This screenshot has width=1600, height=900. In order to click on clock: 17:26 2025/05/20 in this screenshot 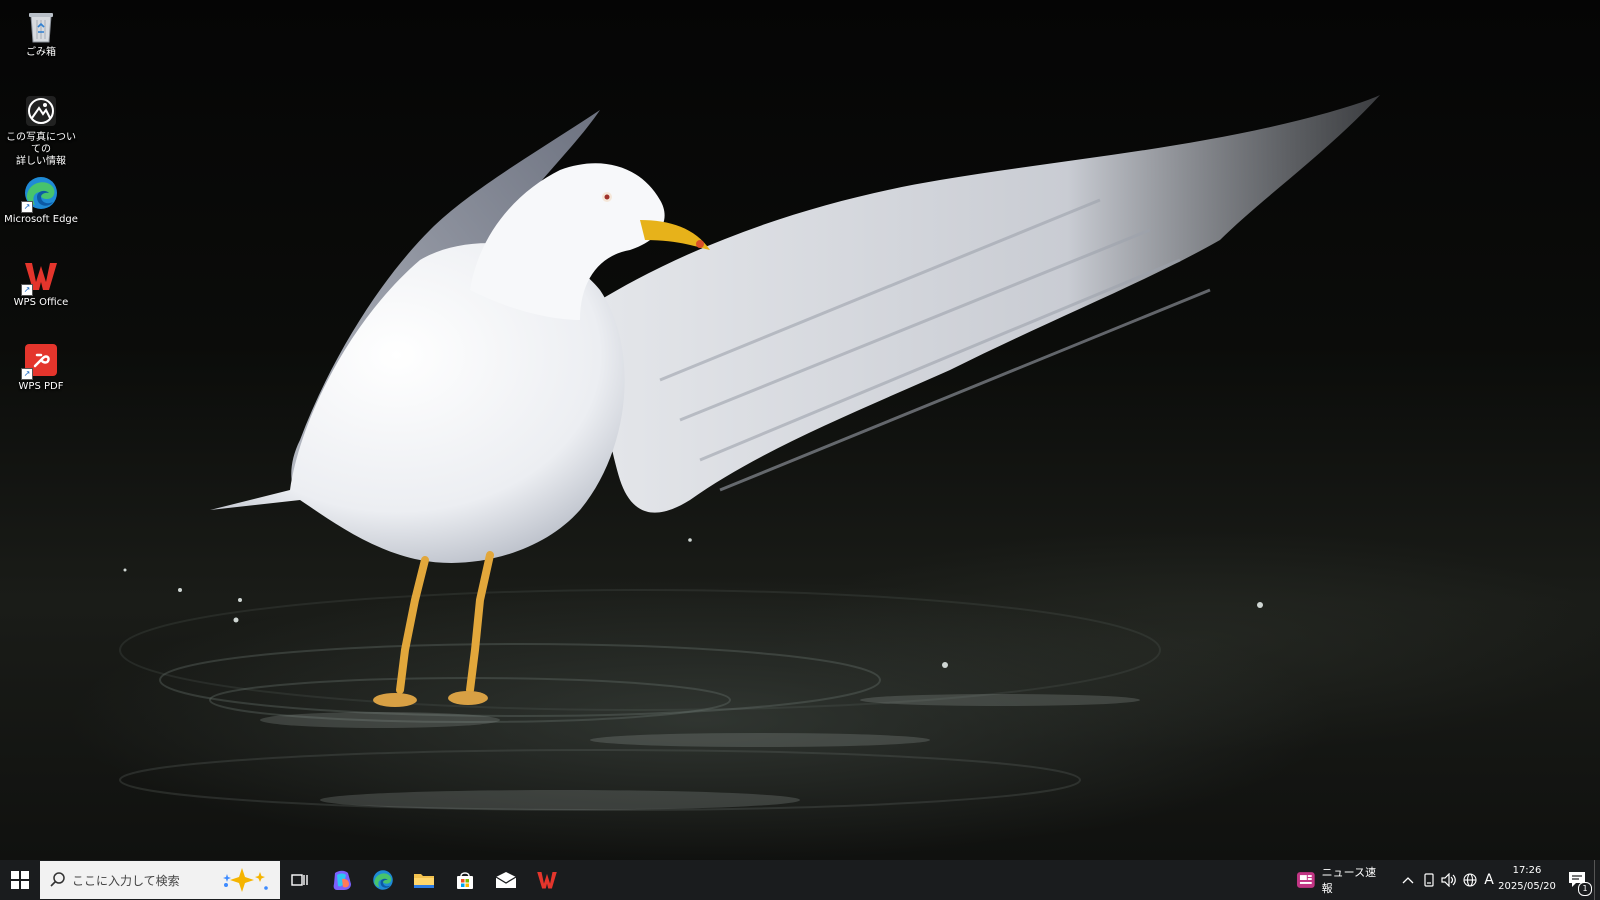, I will do `click(1527, 879)`.